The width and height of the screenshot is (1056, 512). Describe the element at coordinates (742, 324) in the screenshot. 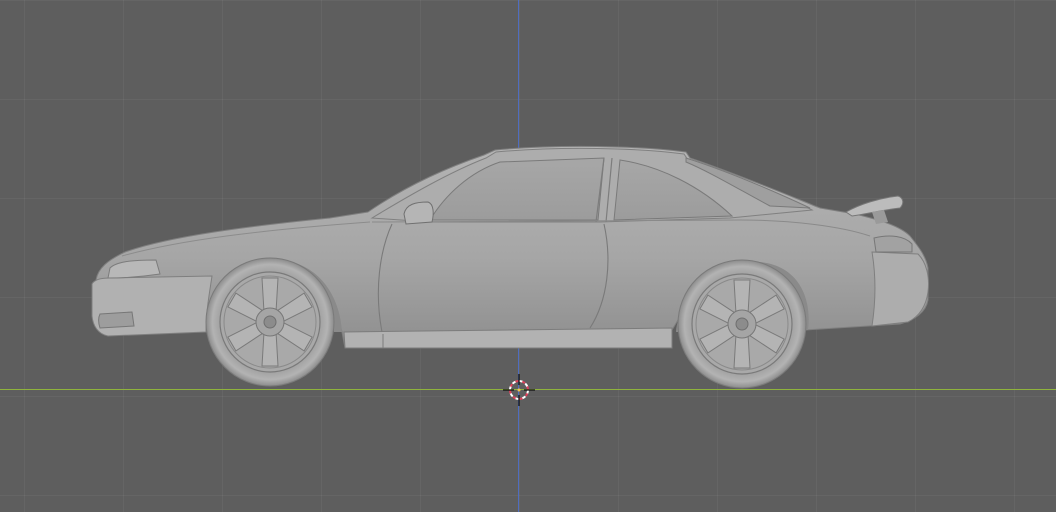

I see `rear-wheel` at that location.